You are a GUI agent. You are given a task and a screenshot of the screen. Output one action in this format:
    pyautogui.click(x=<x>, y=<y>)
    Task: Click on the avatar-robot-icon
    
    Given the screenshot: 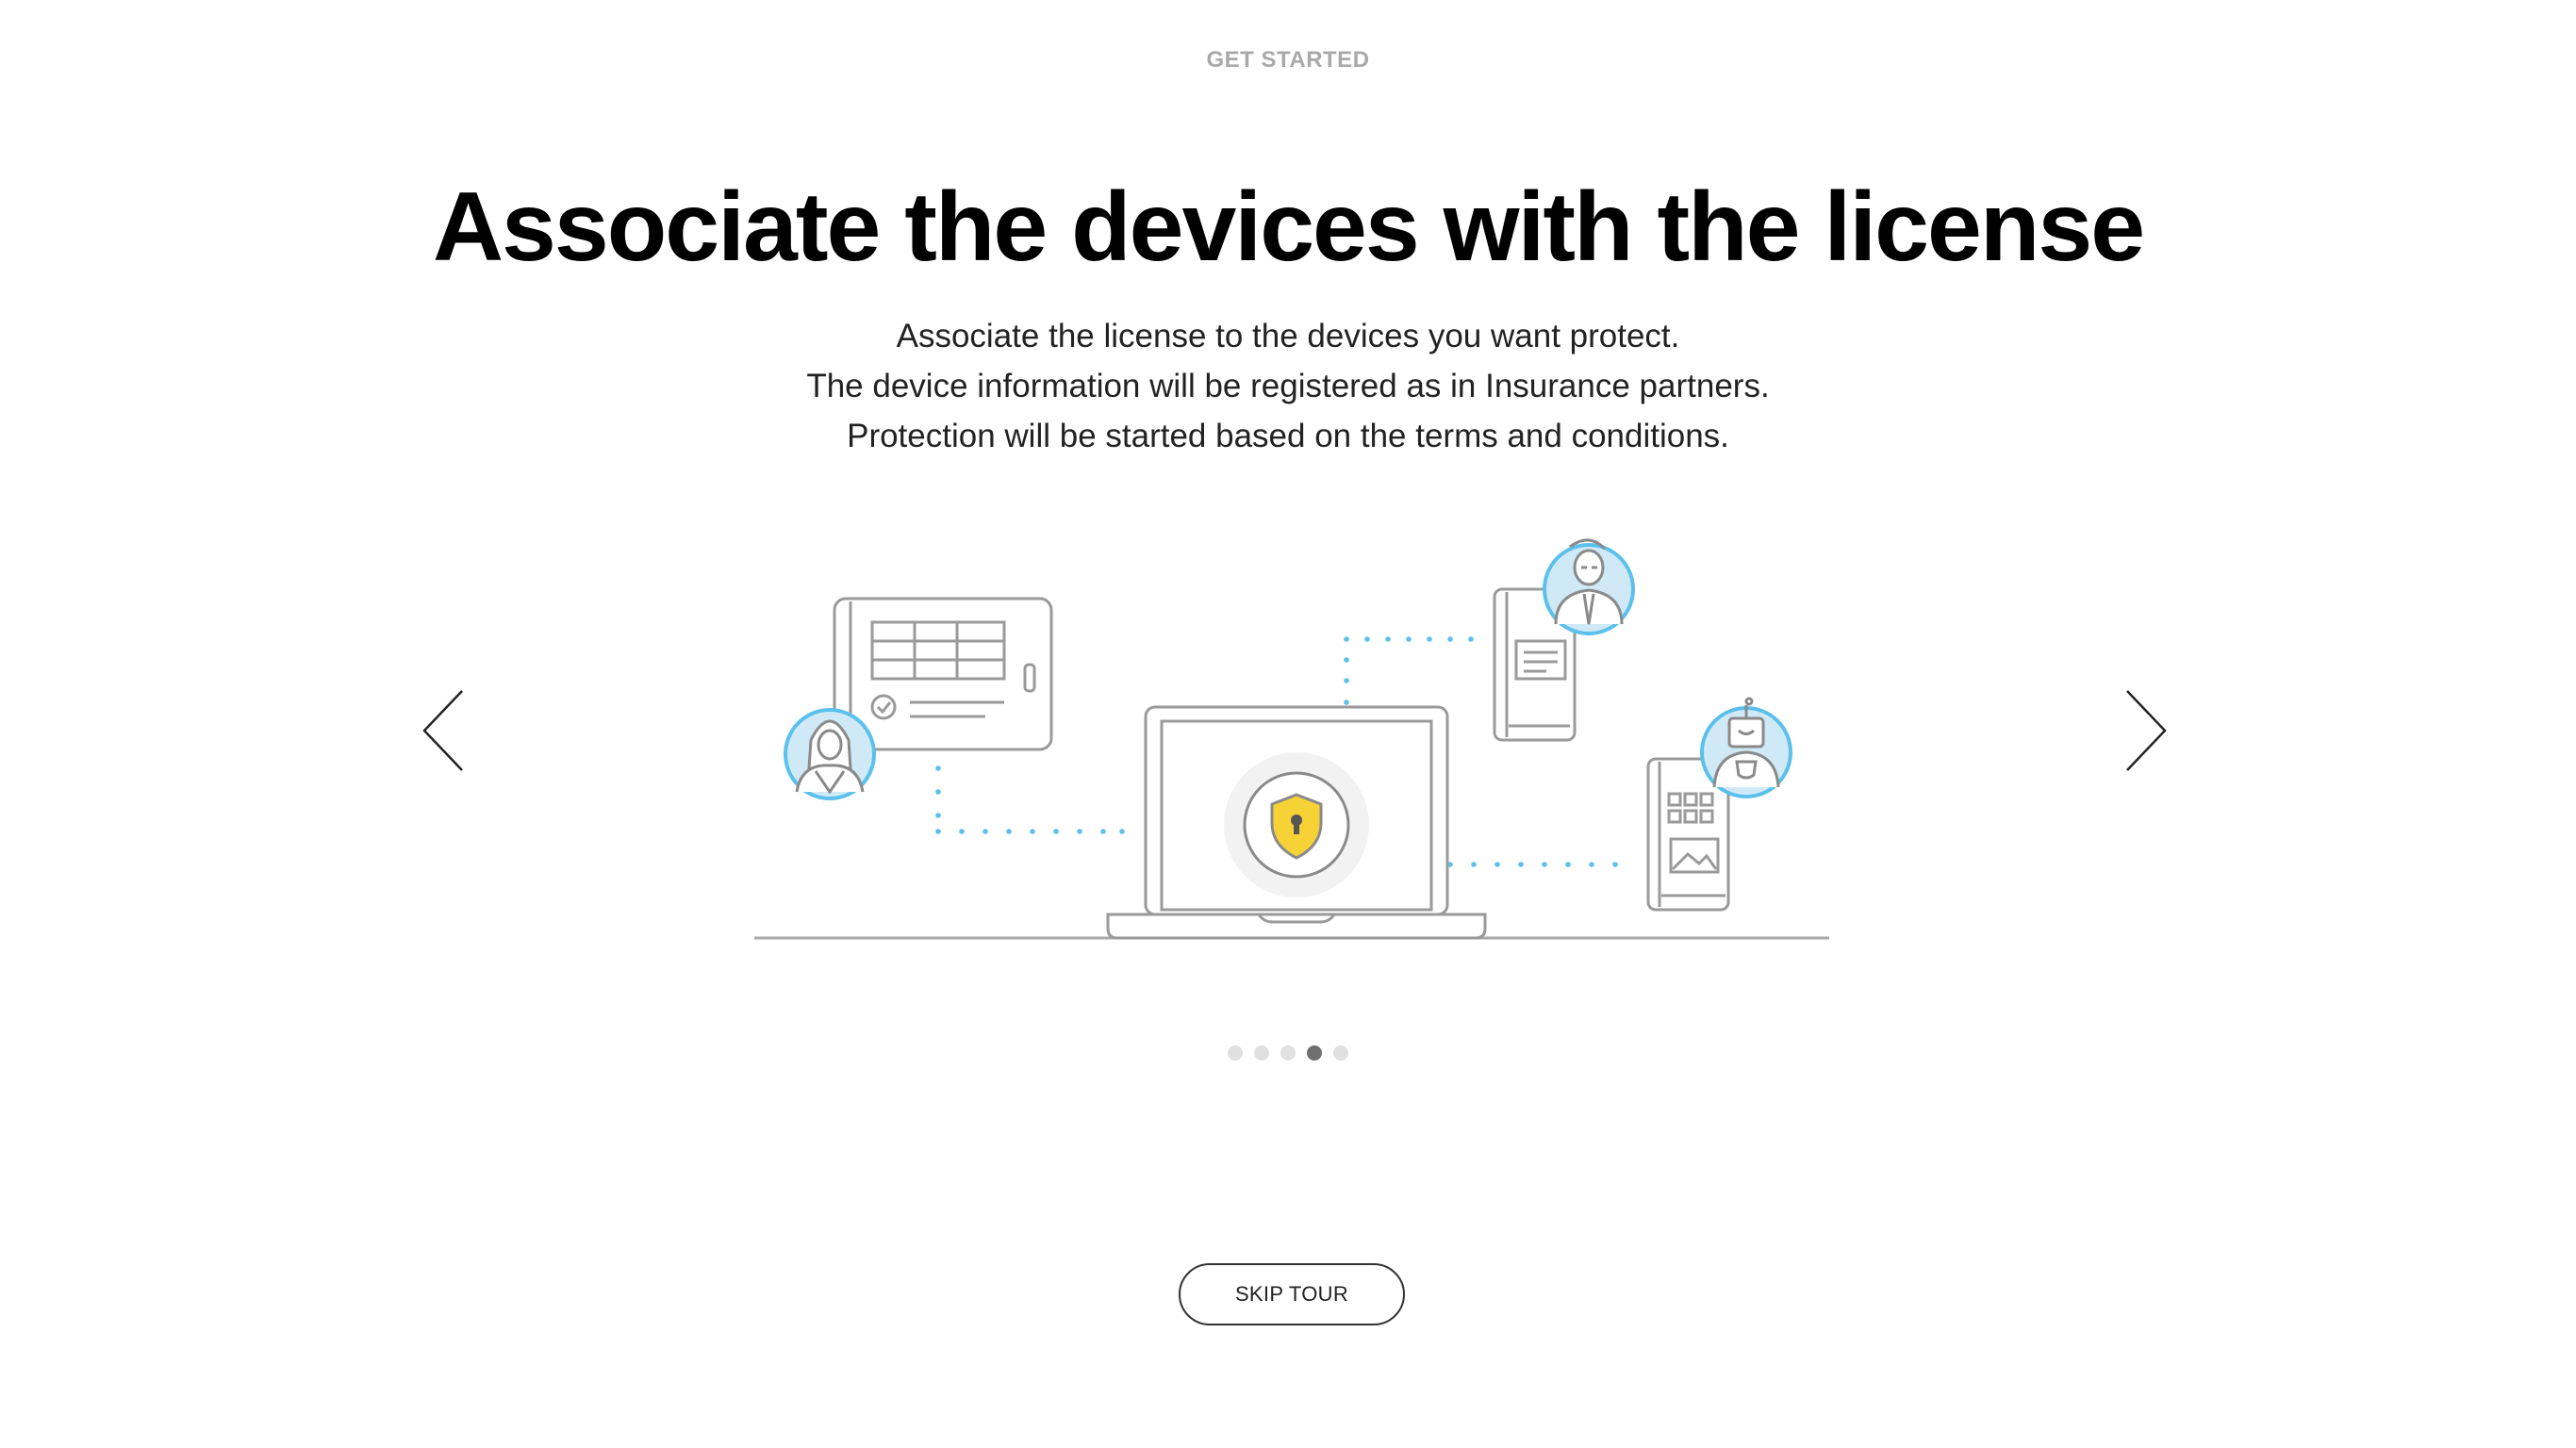 What is the action you would take?
    pyautogui.click(x=1746, y=747)
    